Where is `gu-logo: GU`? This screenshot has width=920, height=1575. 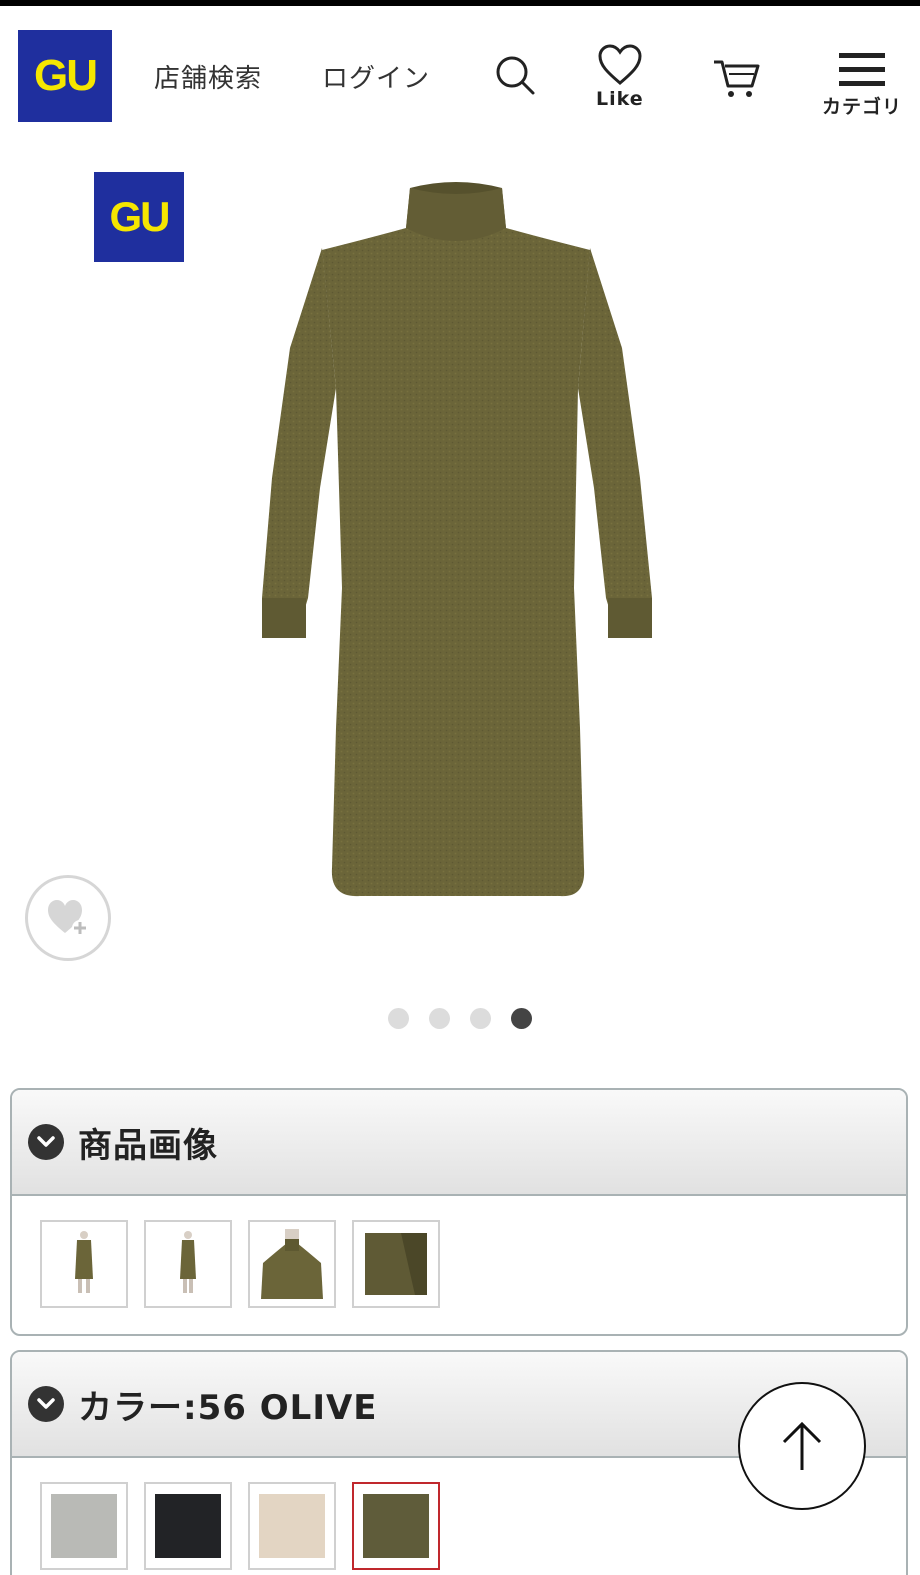
gu-logo: GU is located at coordinates (65, 76).